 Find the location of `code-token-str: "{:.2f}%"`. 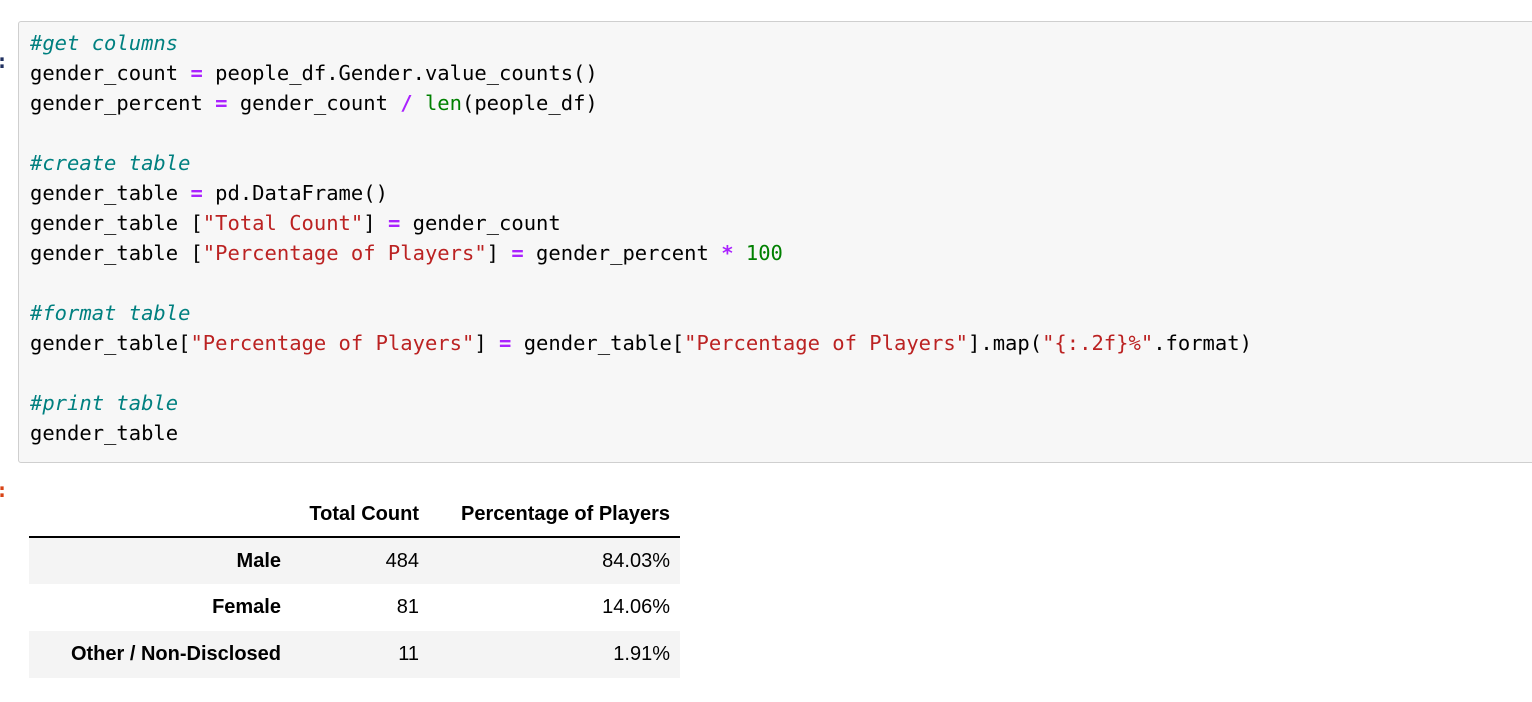

code-token-str: "{:.2f}%" is located at coordinates (1098, 343).